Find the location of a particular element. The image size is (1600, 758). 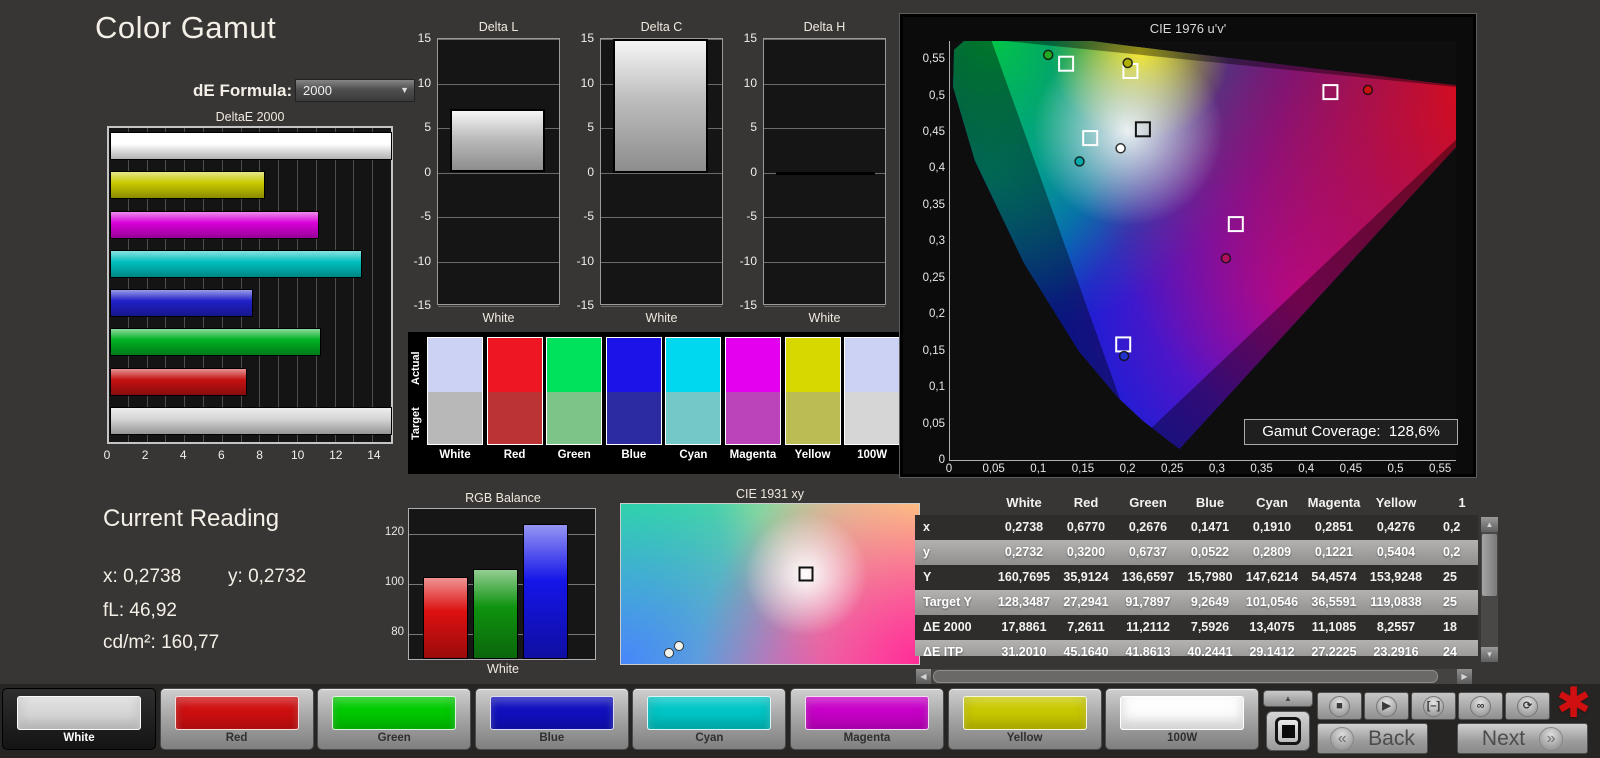

table-horizontal-scrollbar: ◀ ▶ is located at coordinates (1194, 676).